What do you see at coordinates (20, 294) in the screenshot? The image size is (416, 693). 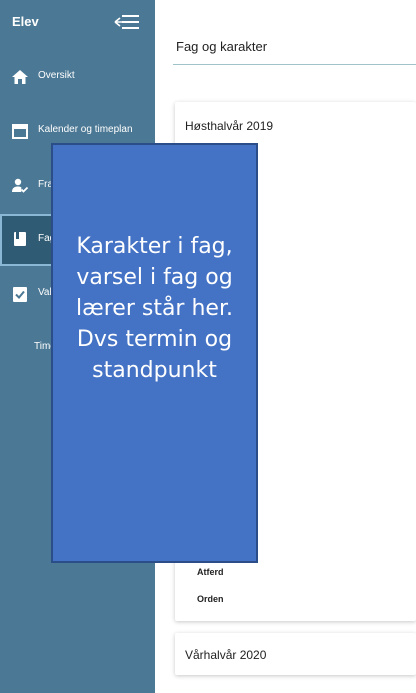 I see `clipboard-check-icon` at bounding box center [20, 294].